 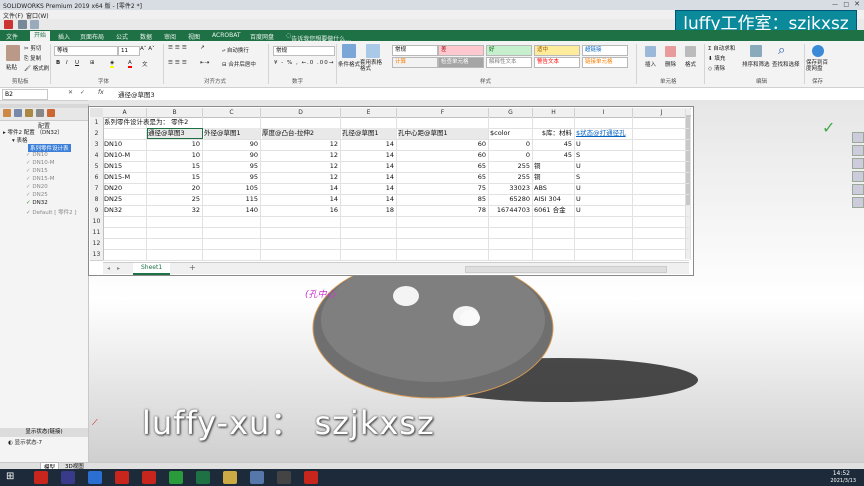 What do you see at coordinates (40, 113) in the screenshot?
I see `dimxpert-icon` at bounding box center [40, 113].